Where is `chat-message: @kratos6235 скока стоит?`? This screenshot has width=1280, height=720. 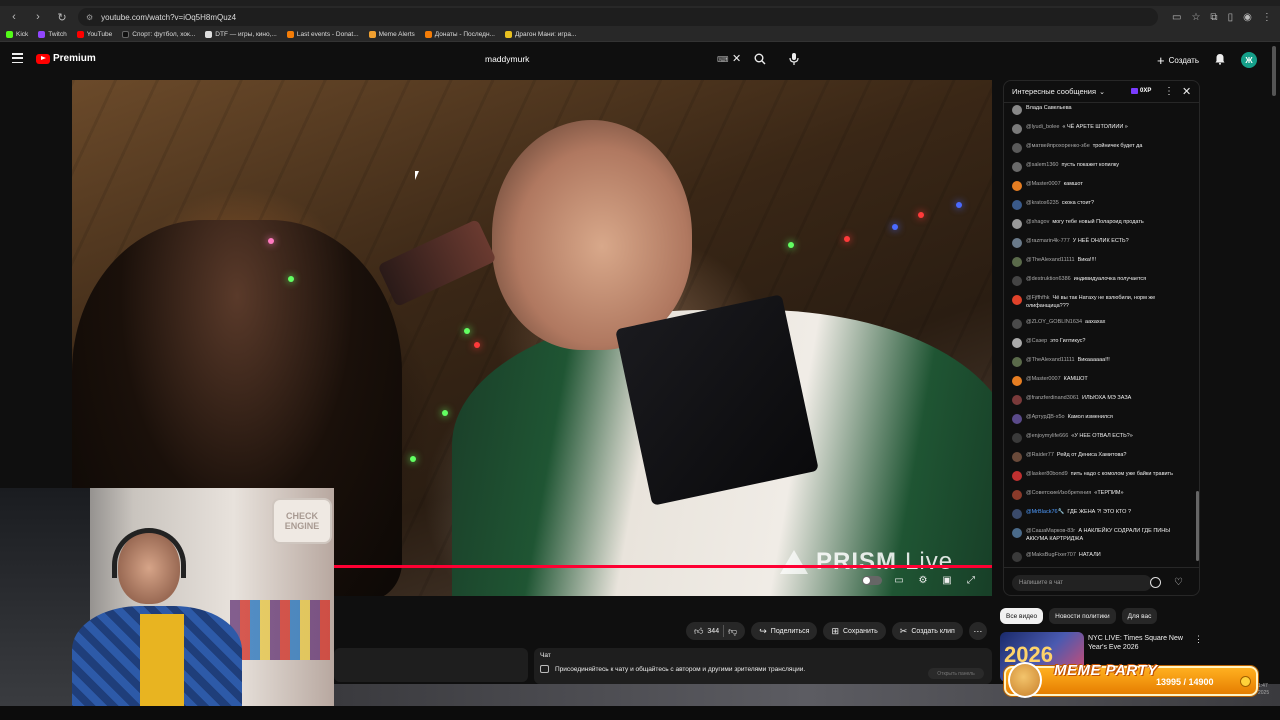 chat-message: @kratos6235 скока стоит? is located at coordinates (1102, 204).